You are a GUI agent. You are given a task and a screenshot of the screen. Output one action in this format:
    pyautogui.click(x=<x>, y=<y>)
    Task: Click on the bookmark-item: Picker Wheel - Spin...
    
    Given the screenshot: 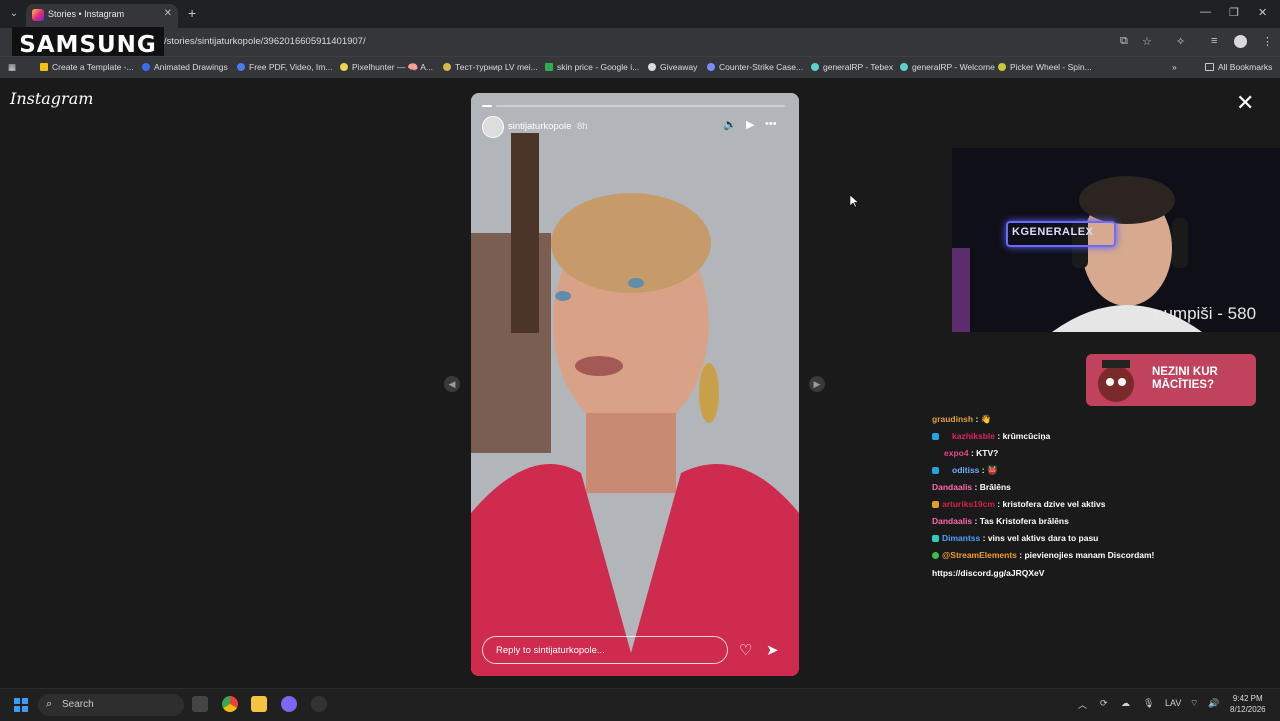 What is the action you would take?
    pyautogui.click(x=1045, y=67)
    